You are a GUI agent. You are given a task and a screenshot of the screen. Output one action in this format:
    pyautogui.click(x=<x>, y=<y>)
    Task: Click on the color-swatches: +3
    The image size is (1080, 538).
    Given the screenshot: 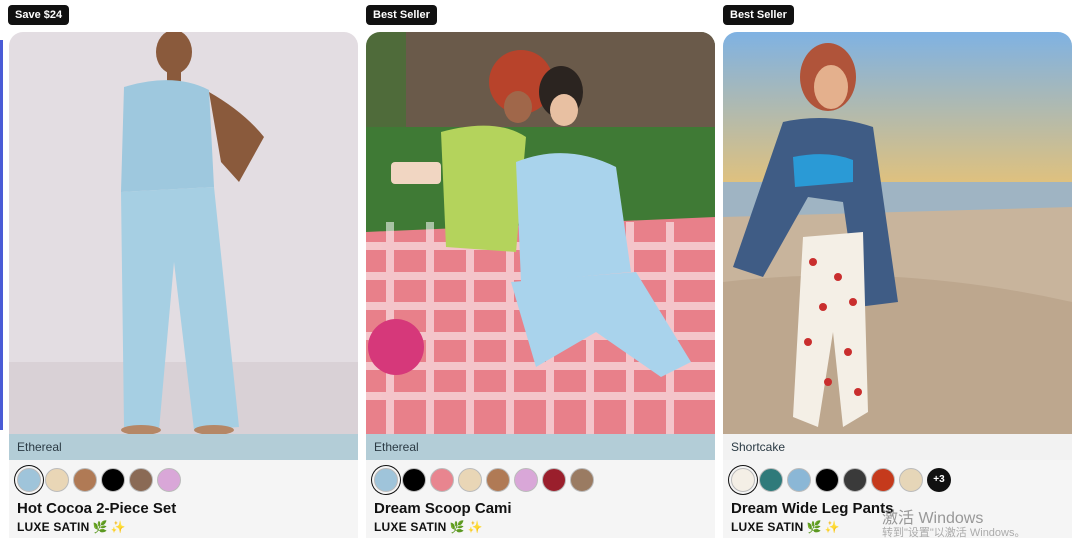 What is the action you would take?
    pyautogui.click(x=841, y=480)
    